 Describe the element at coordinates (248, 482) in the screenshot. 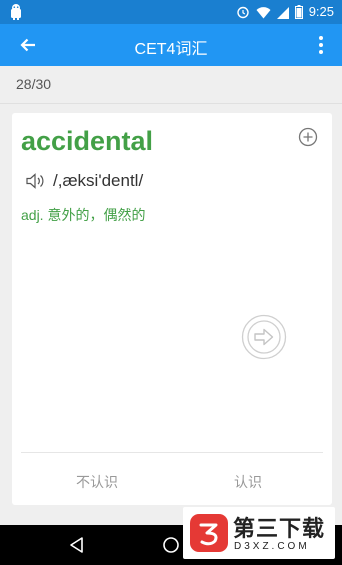

I see `know-button: 认识` at that location.